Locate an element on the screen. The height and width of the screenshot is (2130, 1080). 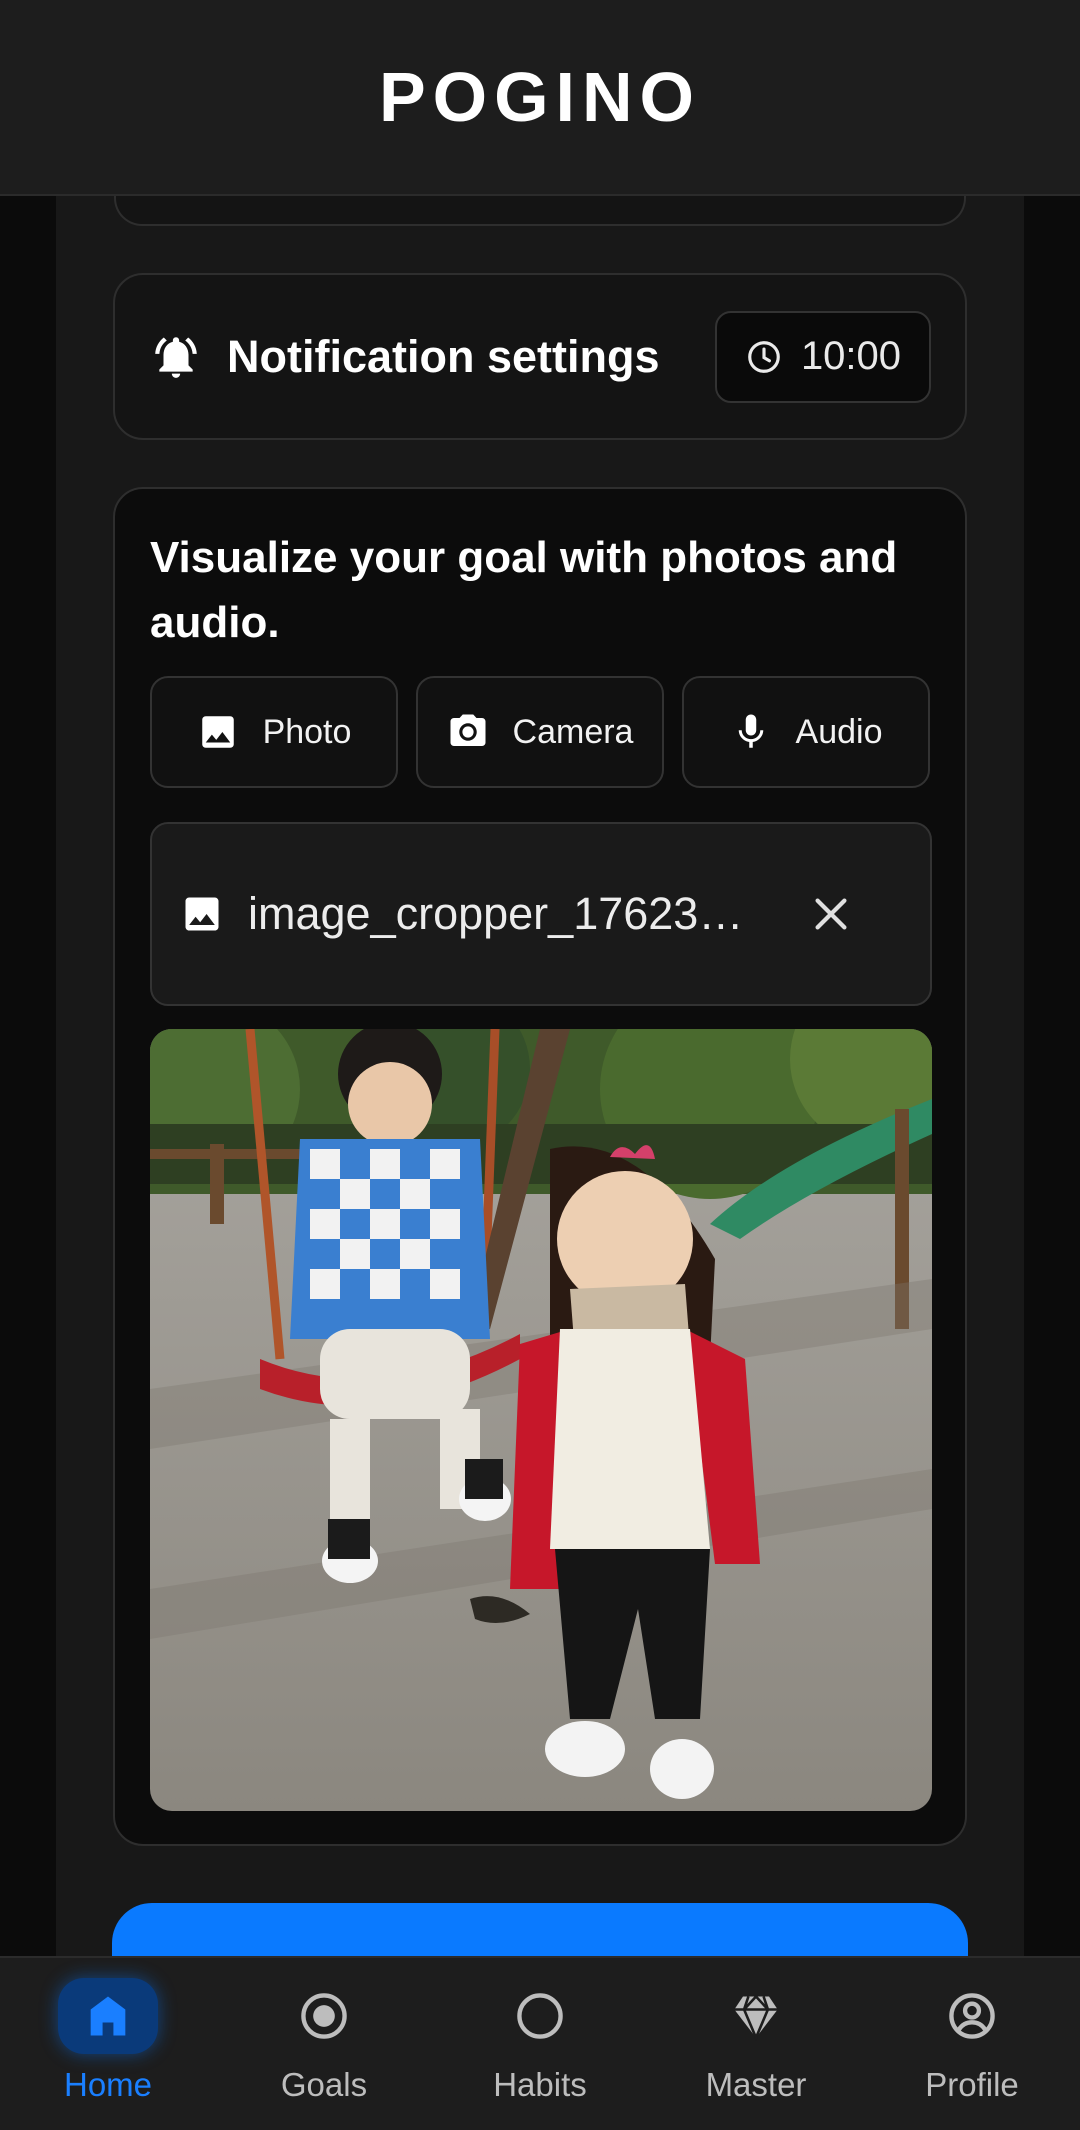
home-icon is located at coordinates (108, 2016).